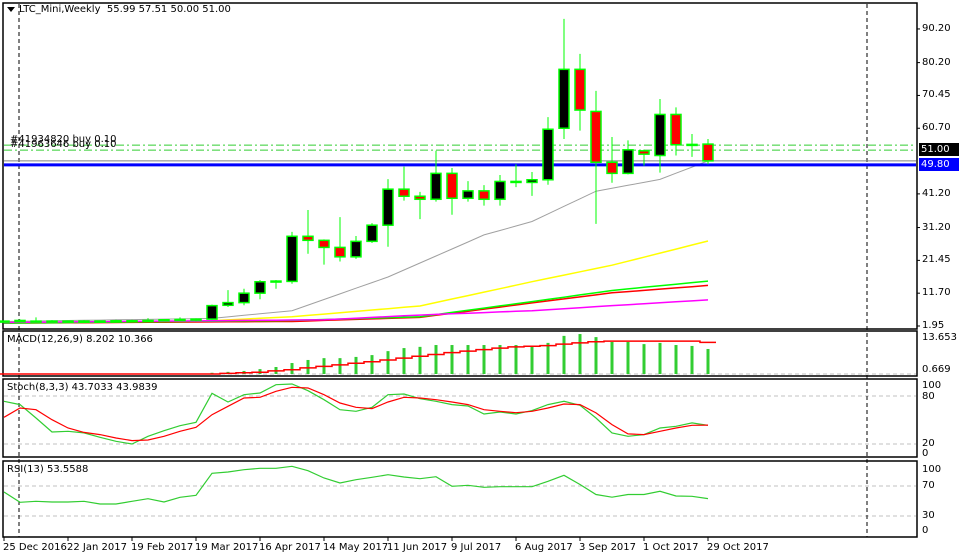 This screenshot has height=559, width=961. What do you see at coordinates (939, 149) in the screenshot?
I see `current-price-label: 51.00` at bounding box center [939, 149].